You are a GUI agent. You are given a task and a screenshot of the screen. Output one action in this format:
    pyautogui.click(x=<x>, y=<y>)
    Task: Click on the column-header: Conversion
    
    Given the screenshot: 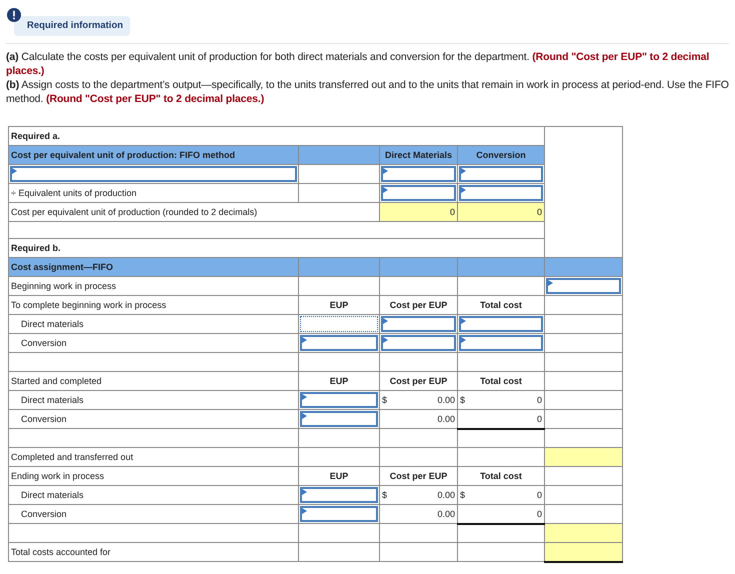 What is the action you would take?
    pyautogui.click(x=501, y=155)
    